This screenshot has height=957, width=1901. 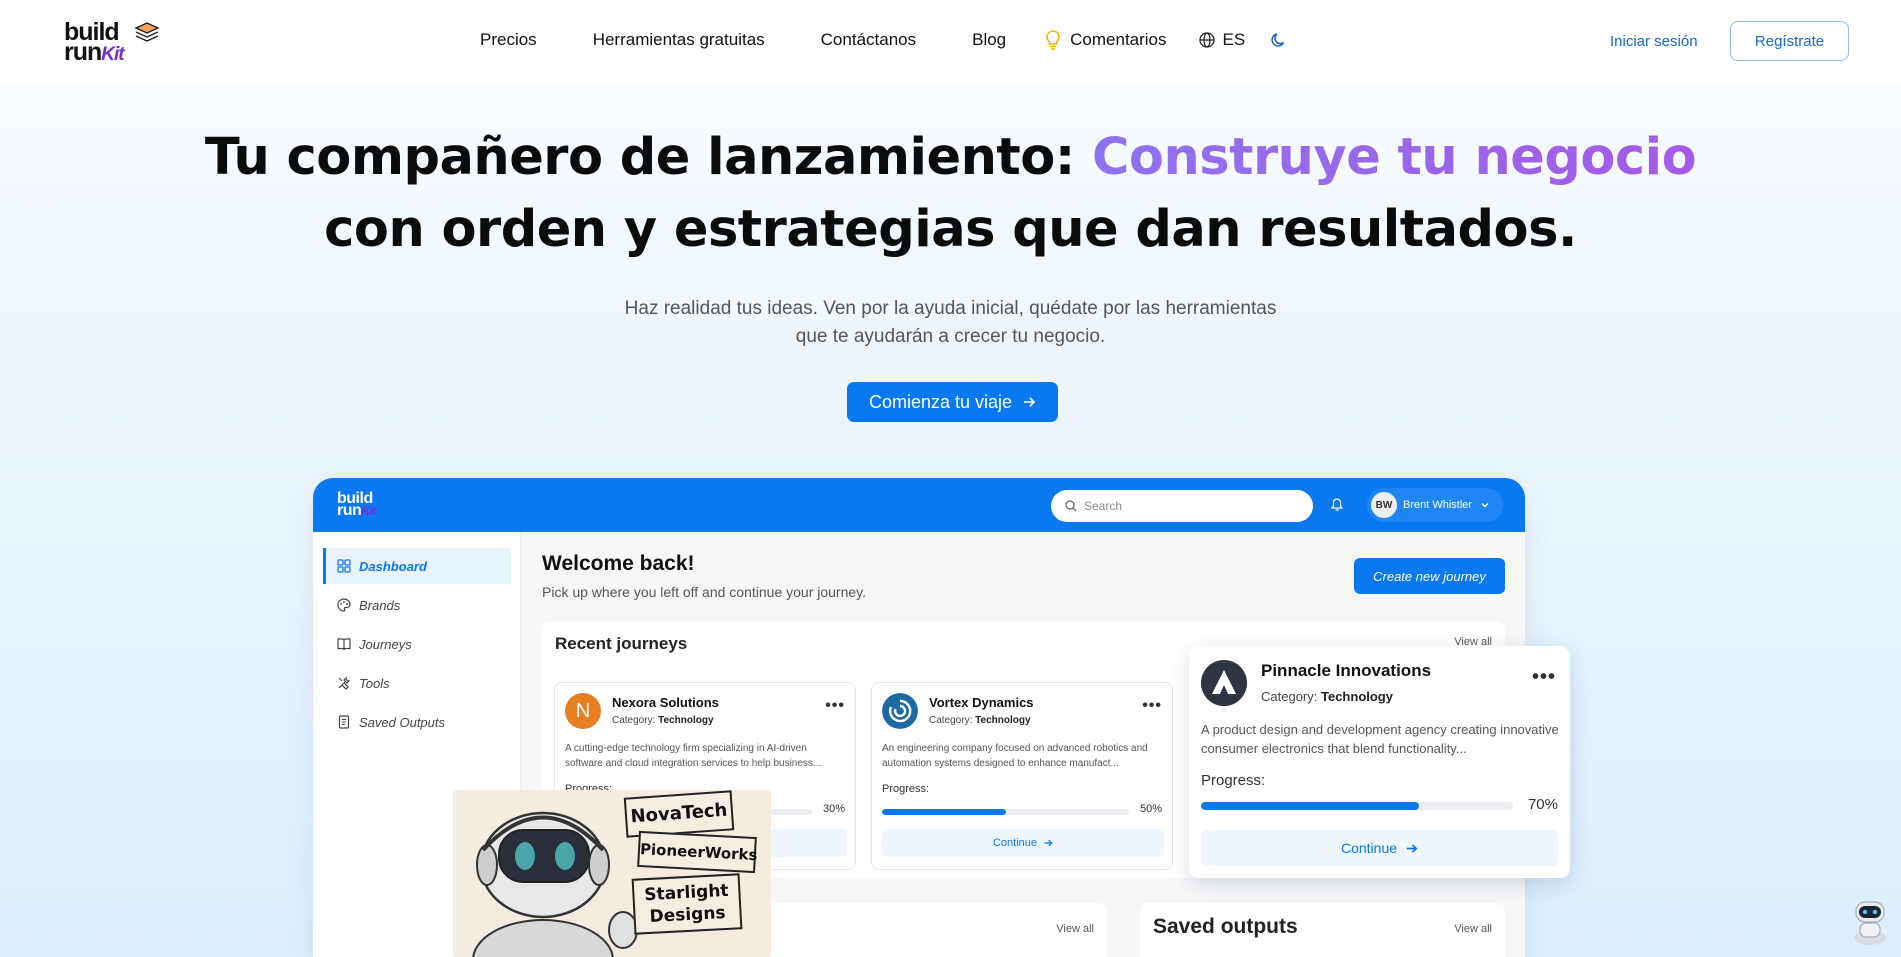 What do you see at coordinates (508, 40) in the screenshot?
I see `nav-link-pricing: Precios` at bounding box center [508, 40].